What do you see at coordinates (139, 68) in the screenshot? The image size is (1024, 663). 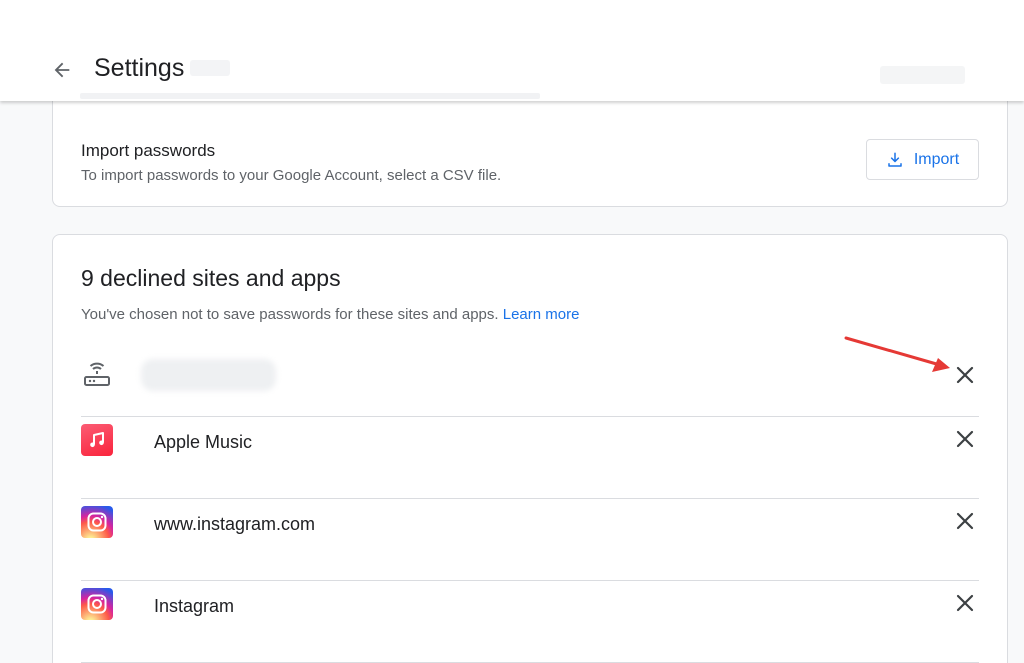 I see `page-title: Settings` at bounding box center [139, 68].